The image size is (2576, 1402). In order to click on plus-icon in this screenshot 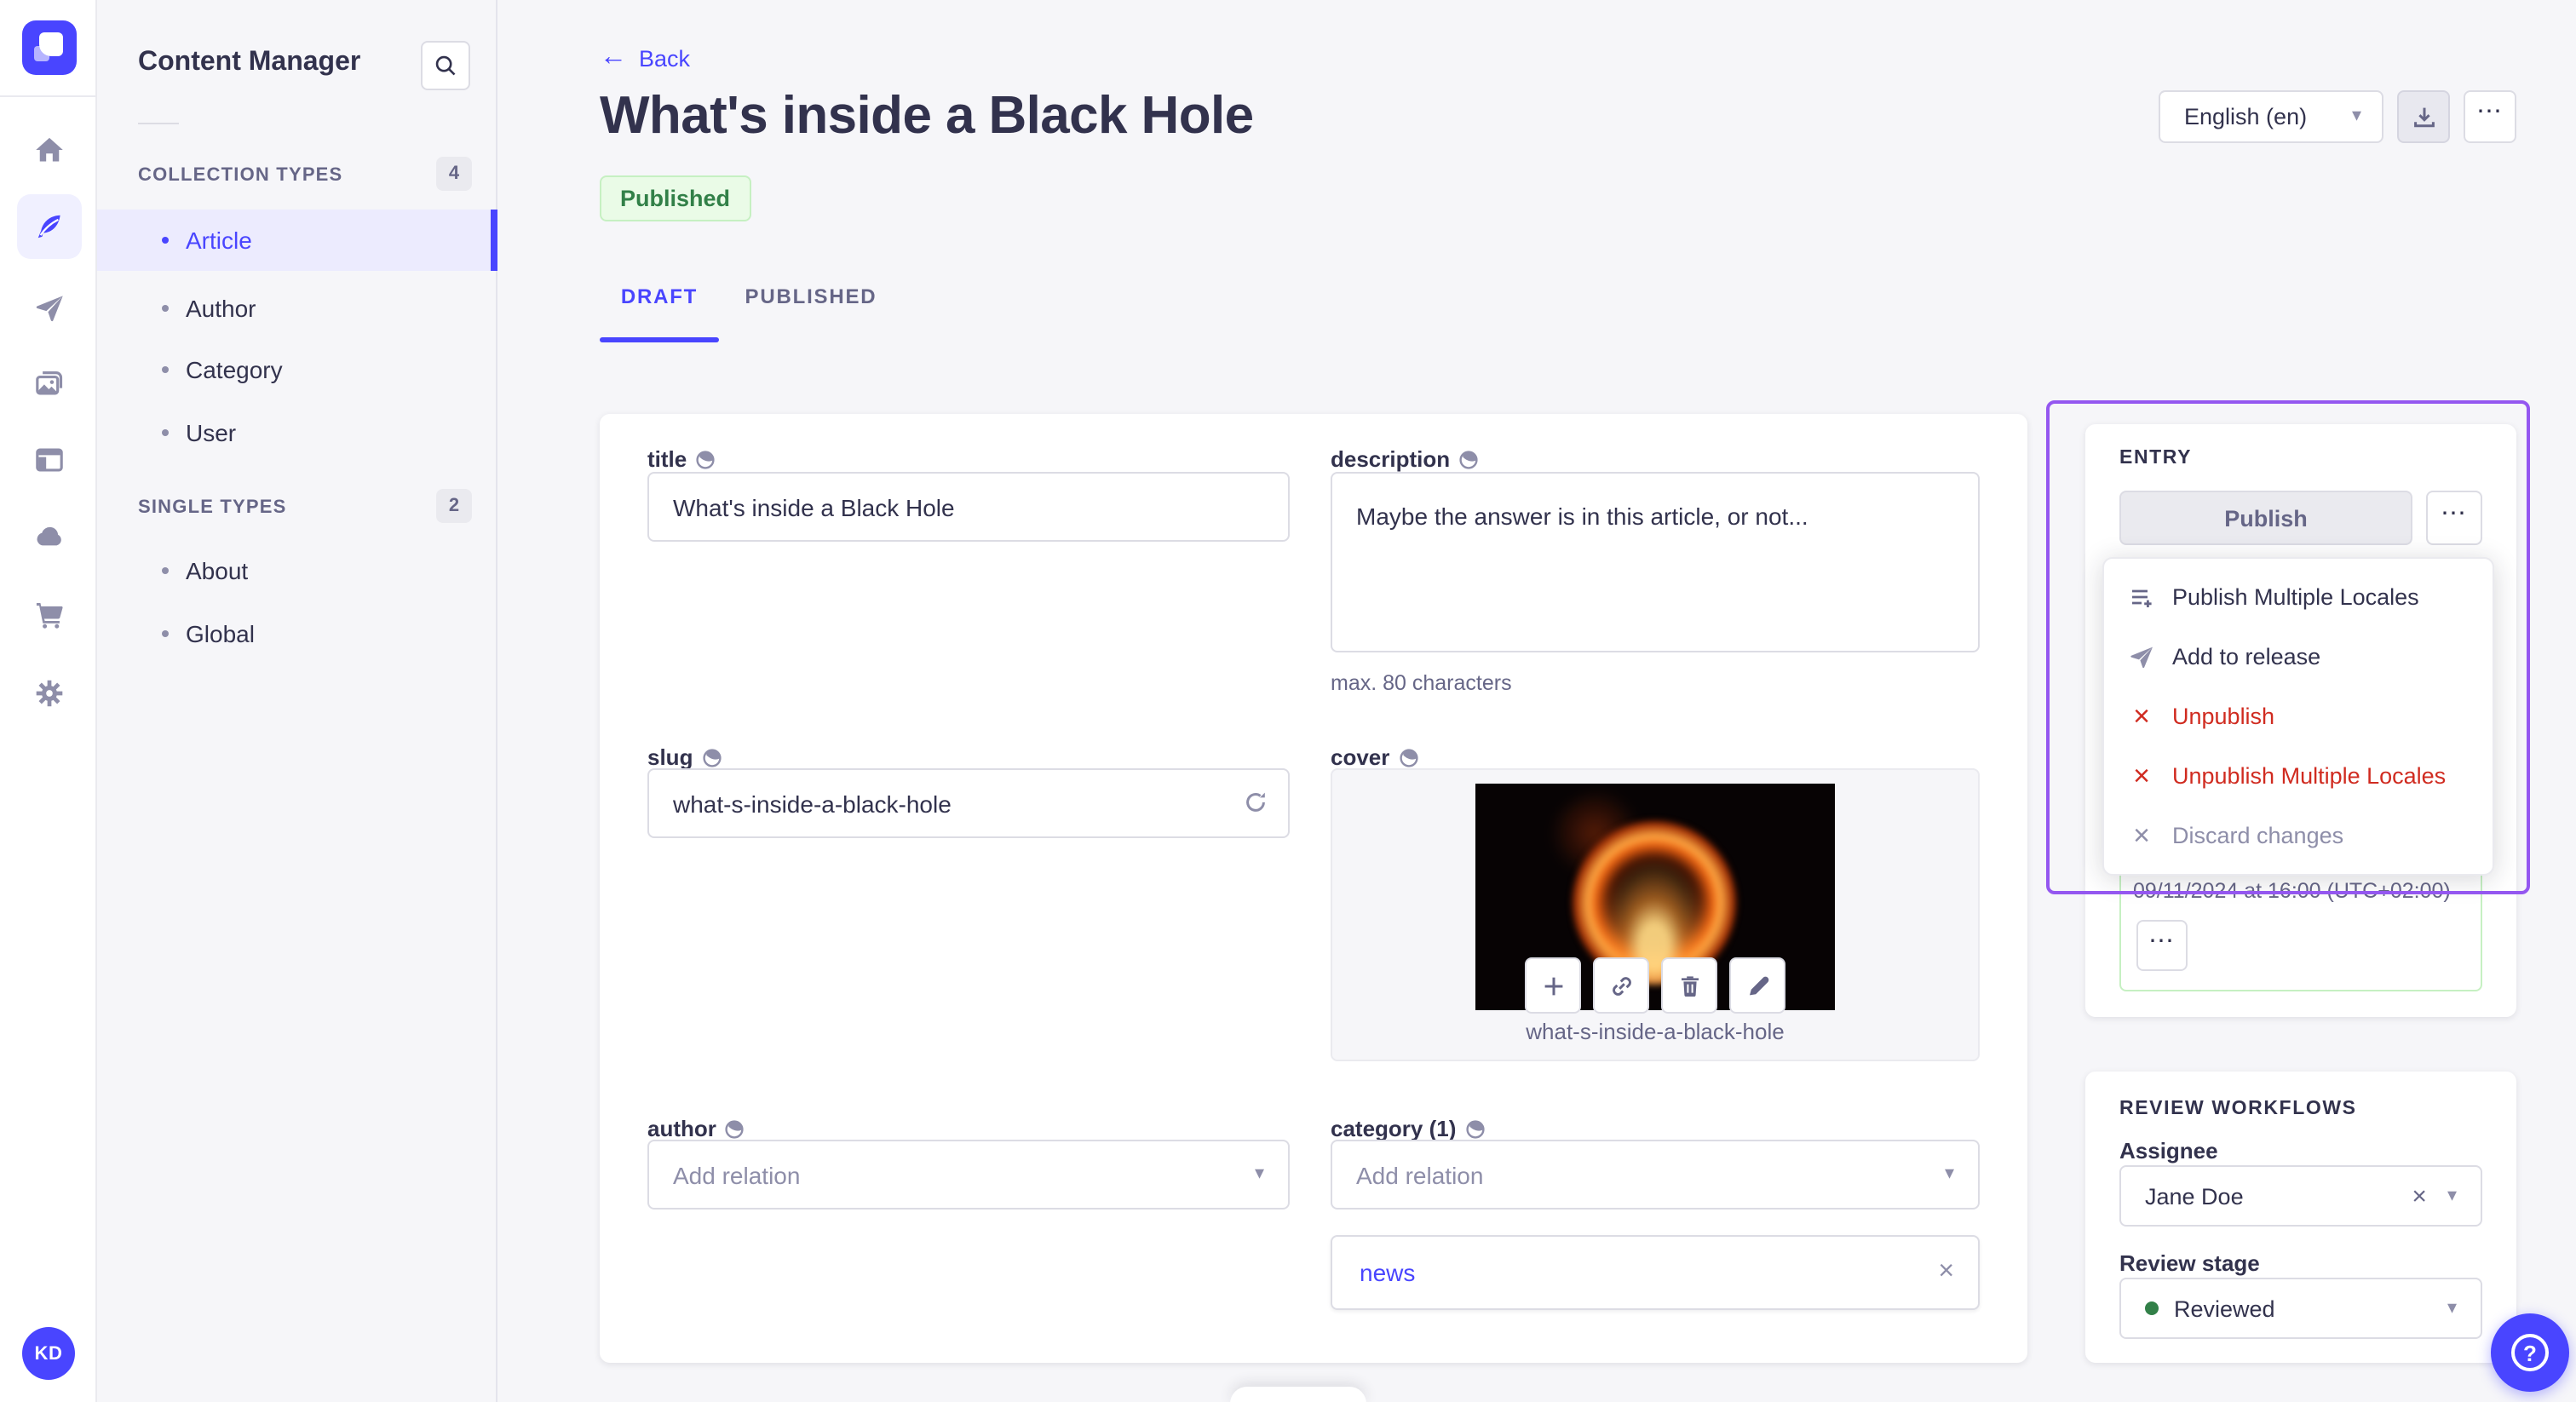, I will do `click(1553, 985)`.